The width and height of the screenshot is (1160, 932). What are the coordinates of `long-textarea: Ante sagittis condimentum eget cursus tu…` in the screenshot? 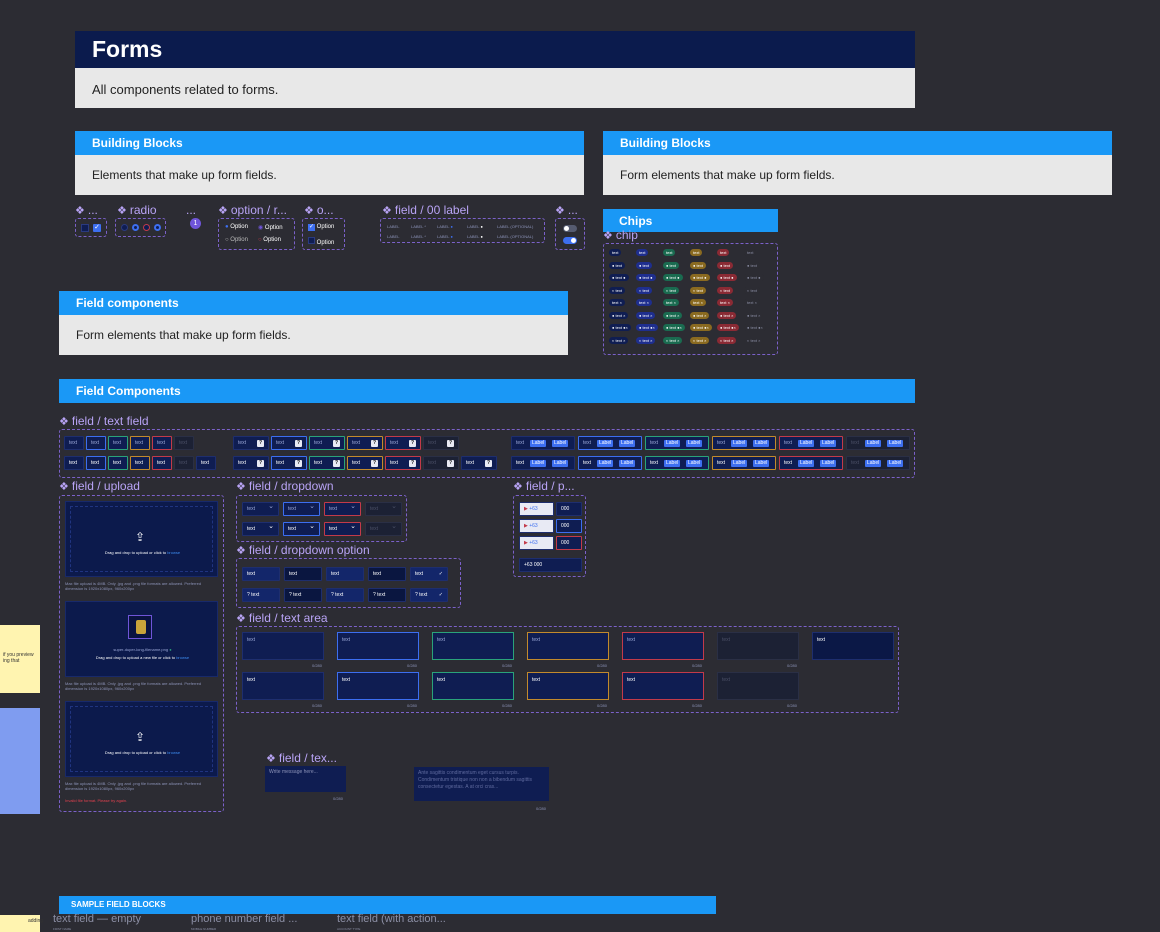 It's located at (481, 784).